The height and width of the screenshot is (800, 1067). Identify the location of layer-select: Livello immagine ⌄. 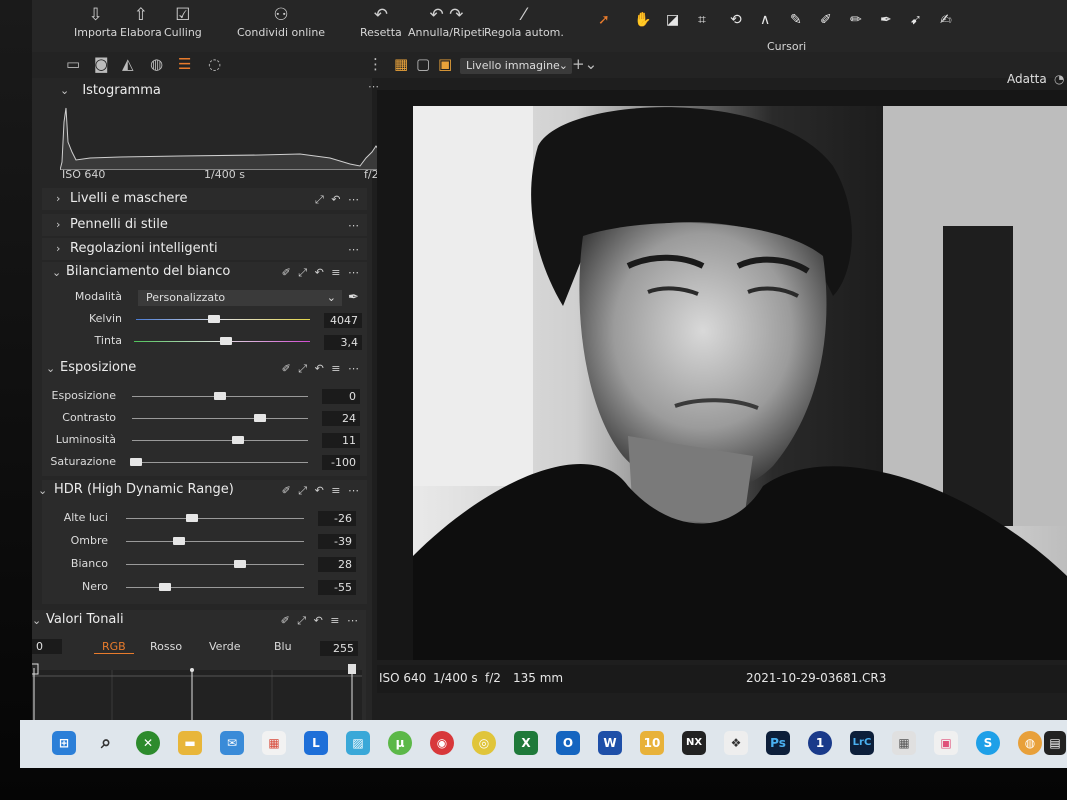
(516, 66).